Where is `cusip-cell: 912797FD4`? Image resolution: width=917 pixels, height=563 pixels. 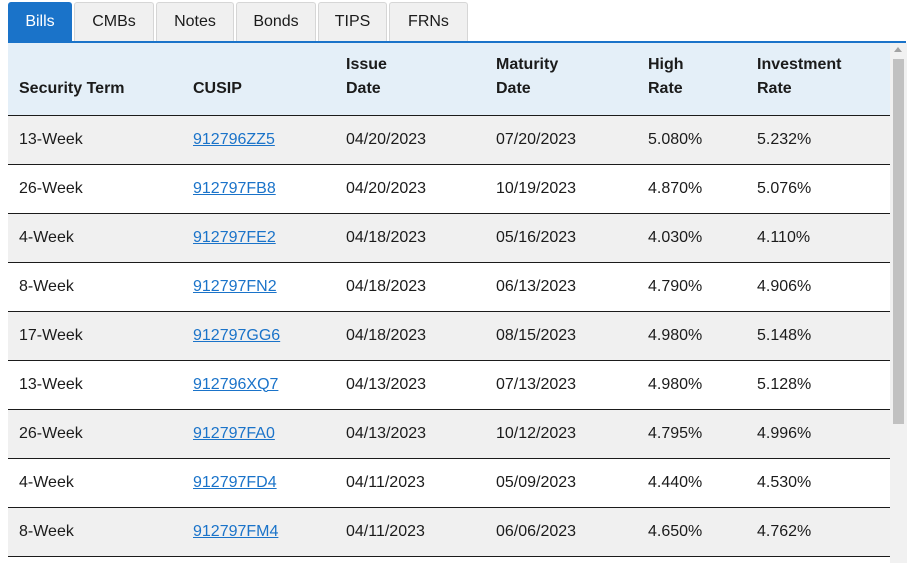 cusip-cell: 912797FD4 is located at coordinates (258, 483).